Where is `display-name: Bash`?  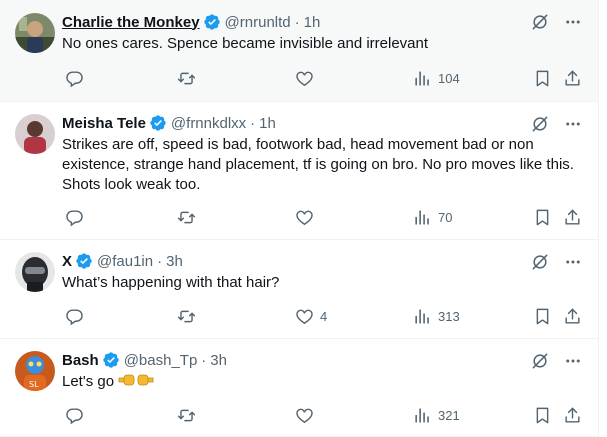
display-name: Bash is located at coordinates (80, 360).